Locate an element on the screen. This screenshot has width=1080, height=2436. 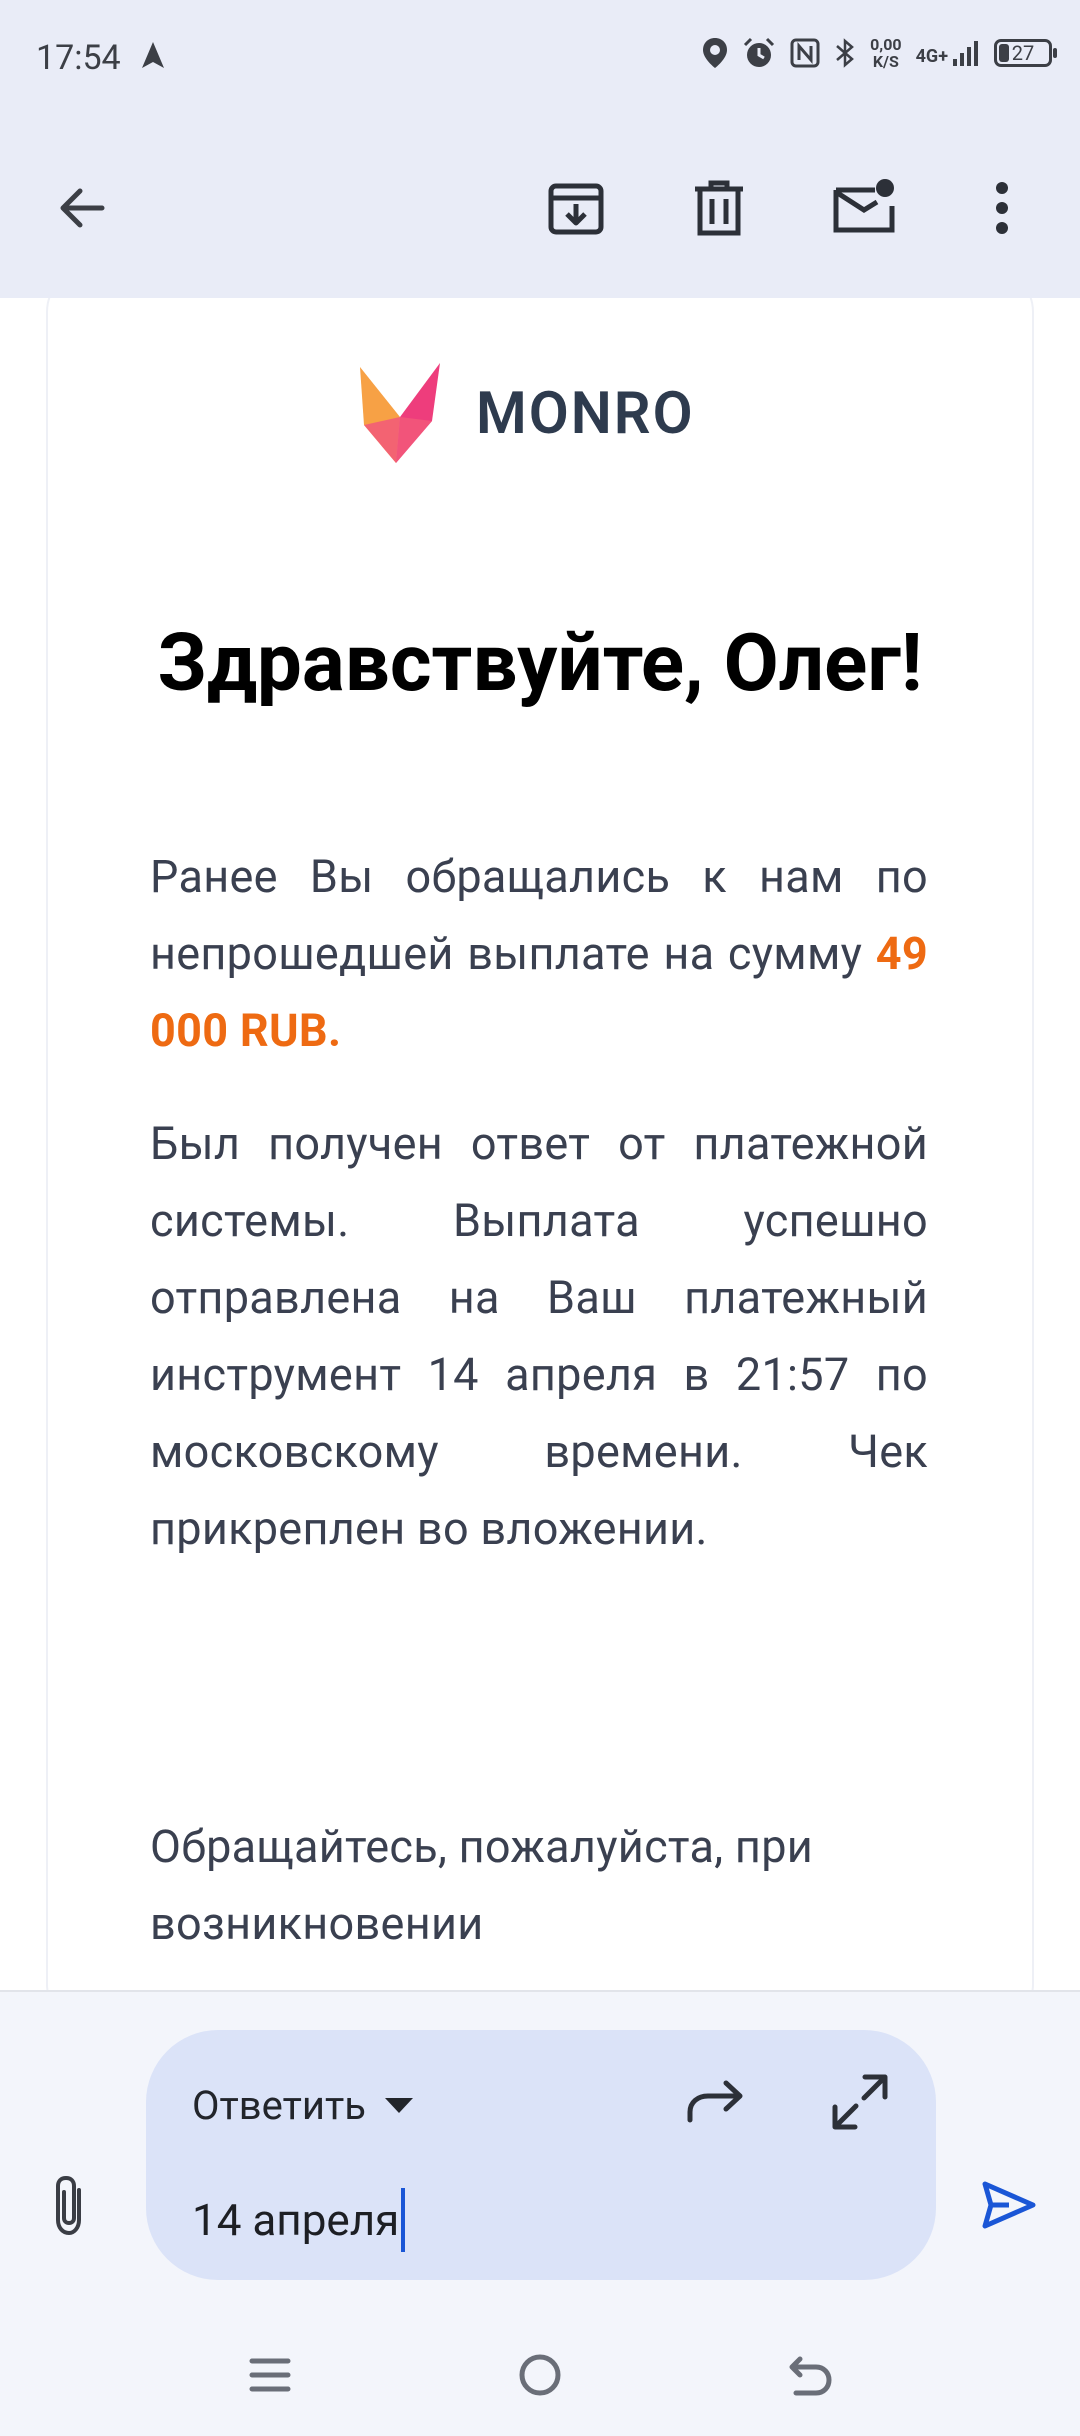
monro-logo: MONRO is located at coordinates (526, 414).